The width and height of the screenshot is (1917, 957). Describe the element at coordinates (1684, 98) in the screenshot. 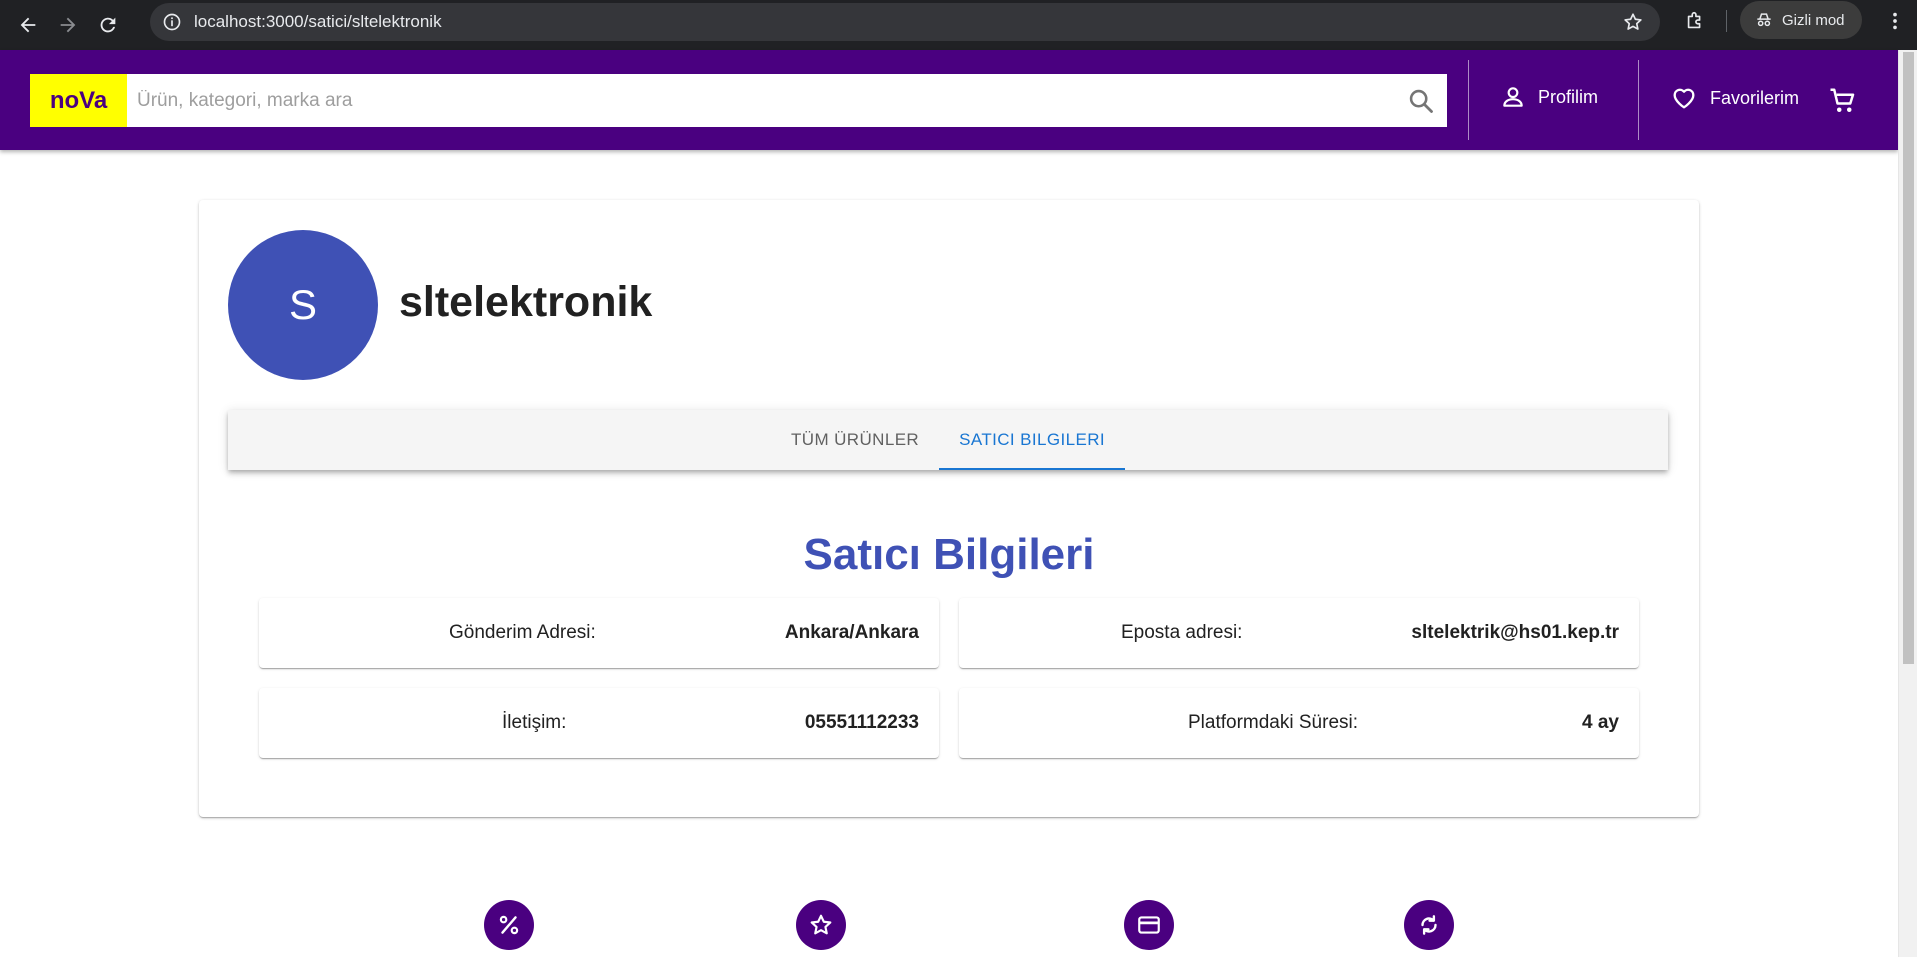

I see `heart-icon` at that location.